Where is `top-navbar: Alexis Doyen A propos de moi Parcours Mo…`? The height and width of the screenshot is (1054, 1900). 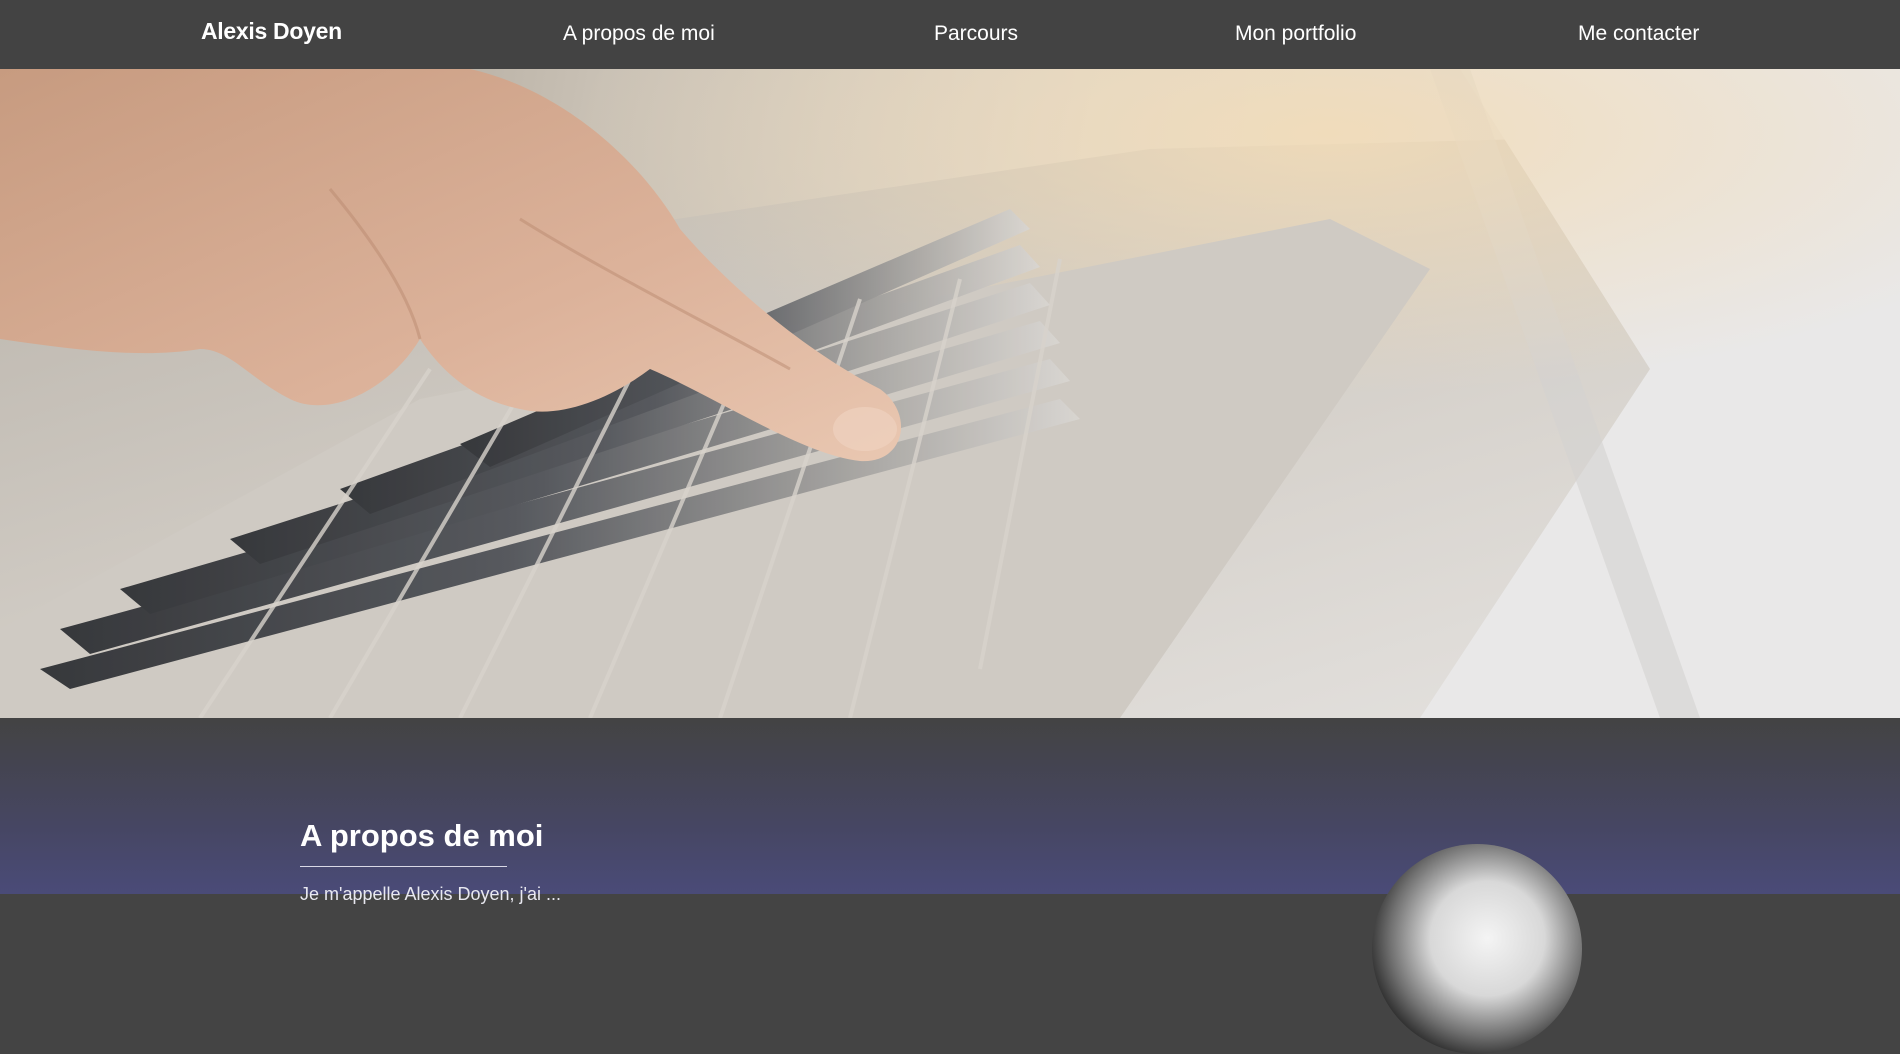 top-navbar: Alexis Doyen A propos de moi Parcours Mo… is located at coordinates (950, 34).